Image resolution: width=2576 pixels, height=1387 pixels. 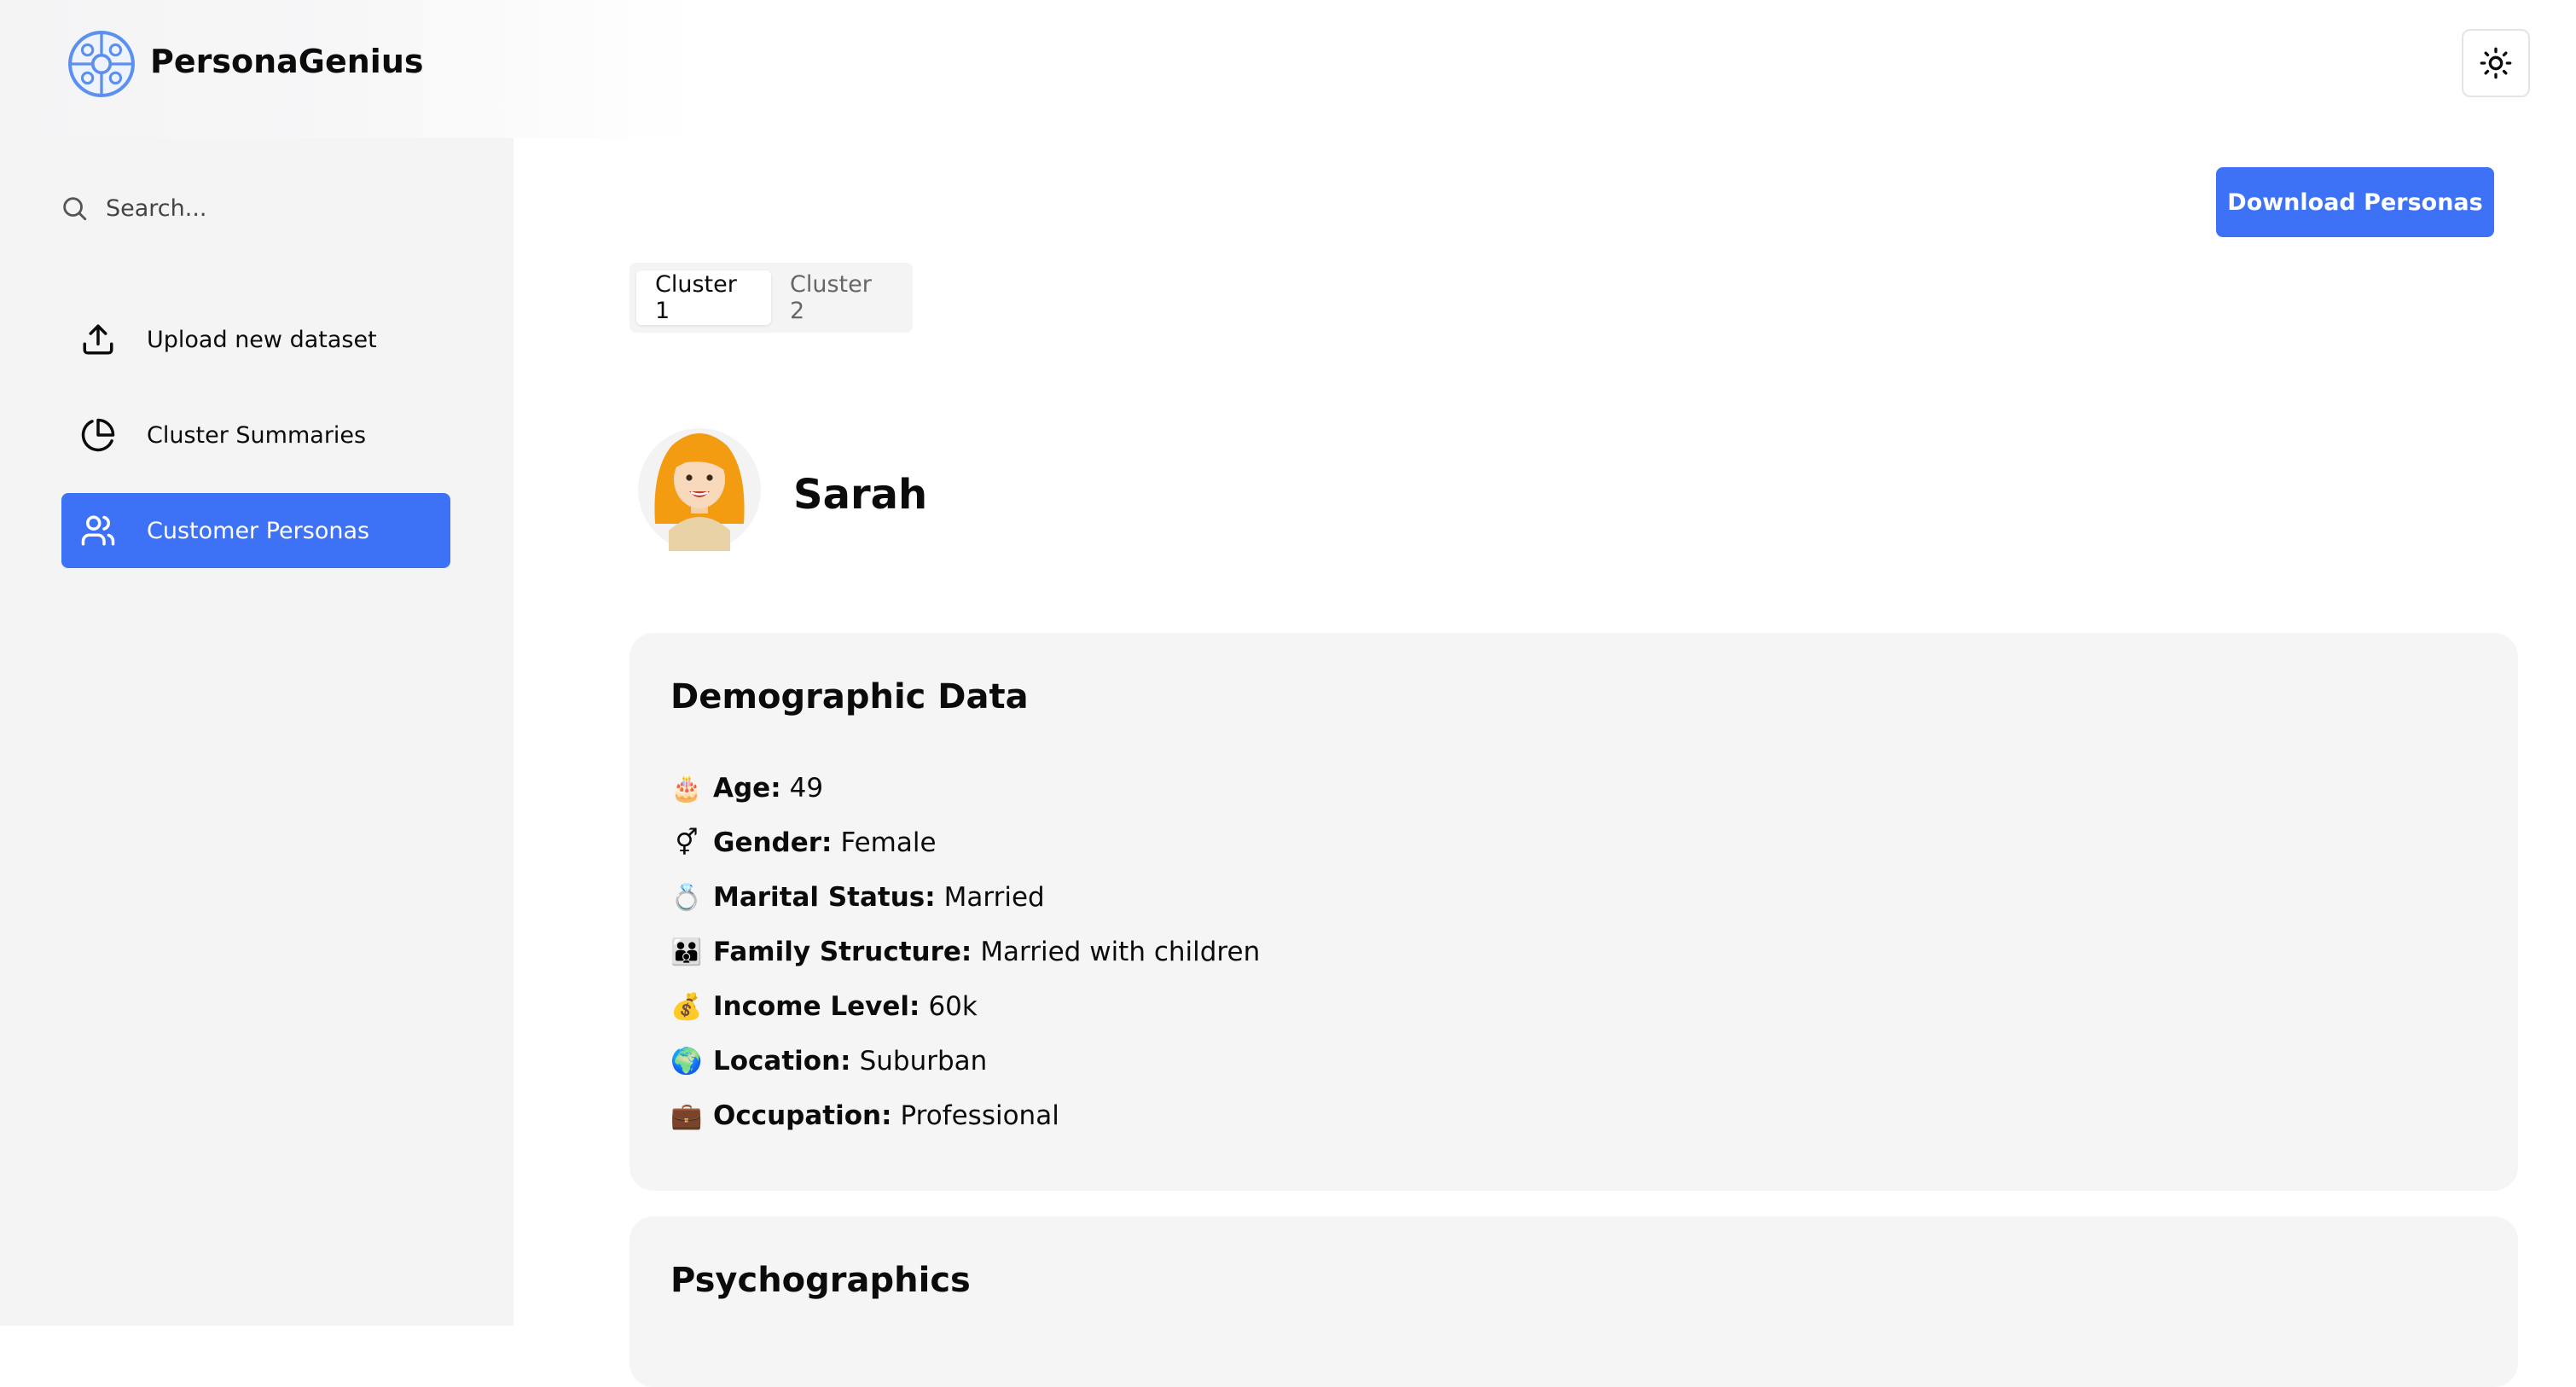 What do you see at coordinates (1573, 1301) in the screenshot?
I see `psychographics-card: Psychographics` at bounding box center [1573, 1301].